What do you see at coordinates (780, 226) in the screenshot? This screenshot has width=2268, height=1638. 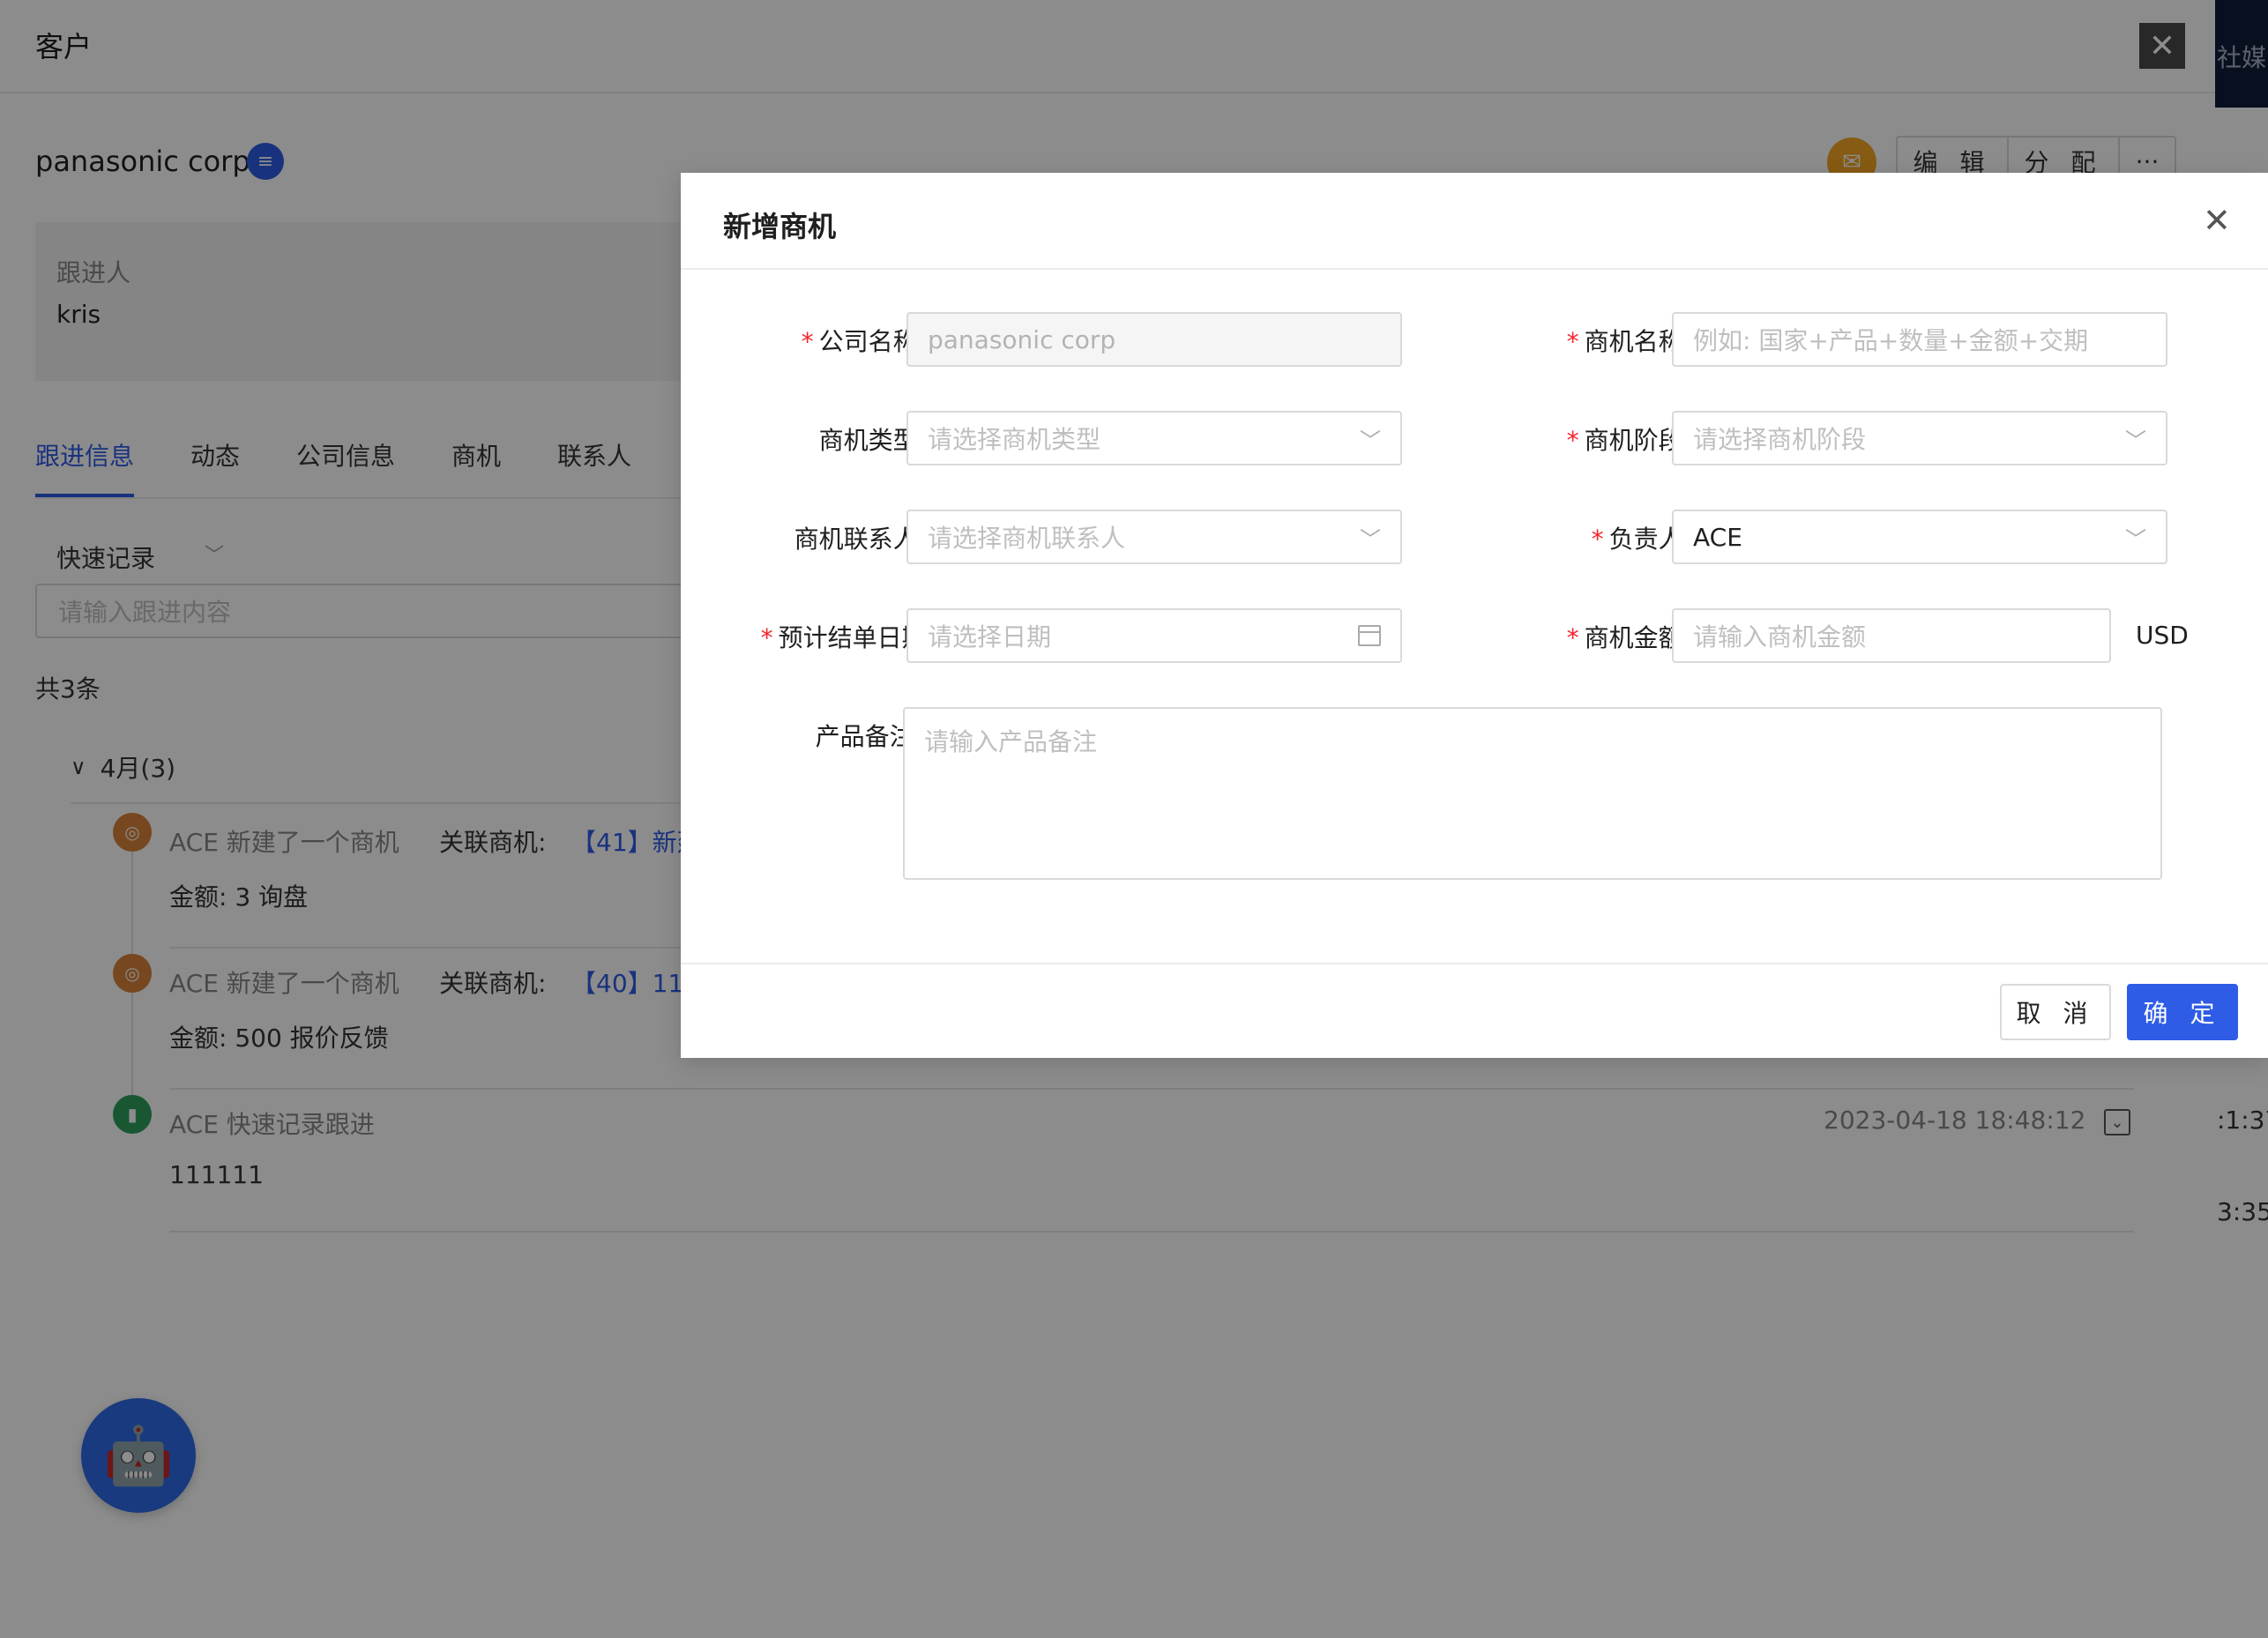 I see `modal-title: 新增商机` at bounding box center [780, 226].